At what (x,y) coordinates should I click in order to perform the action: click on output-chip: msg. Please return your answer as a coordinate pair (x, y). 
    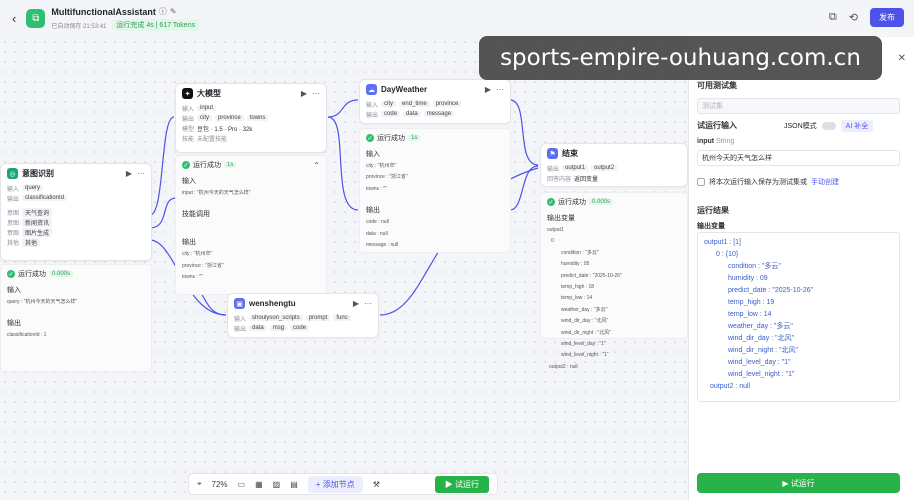
    Looking at the image, I should click on (278, 328).